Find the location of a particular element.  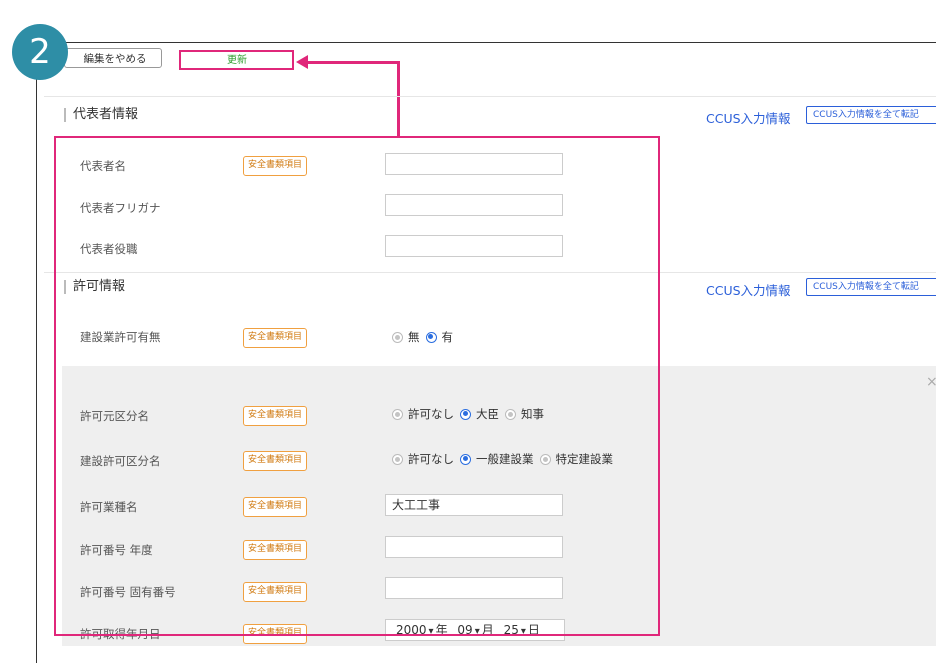

radio-governor is located at coordinates (510, 414).